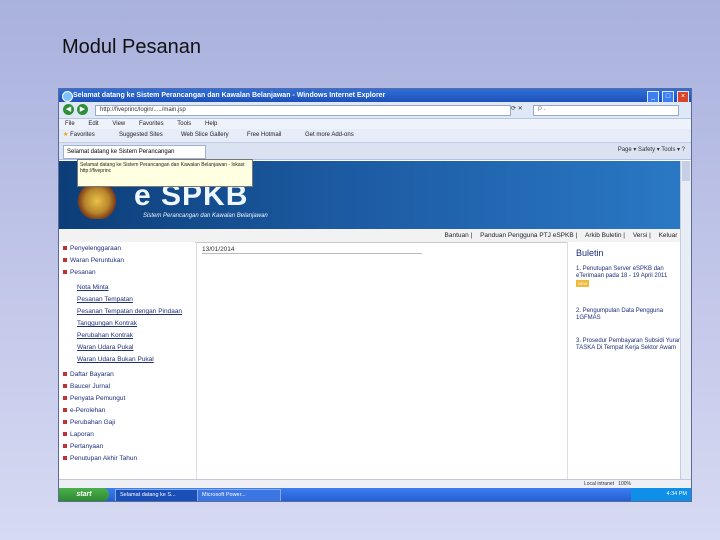  What do you see at coordinates (640, 235) in the screenshot?
I see `nav-versi: Versi` at bounding box center [640, 235].